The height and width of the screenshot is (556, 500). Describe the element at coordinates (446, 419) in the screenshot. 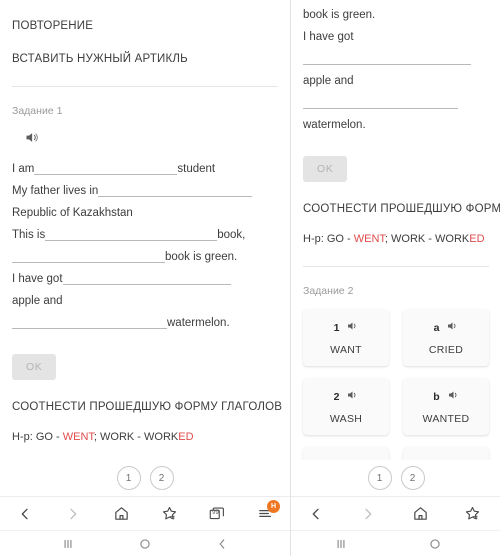

I see `card-word: WANTED` at that location.